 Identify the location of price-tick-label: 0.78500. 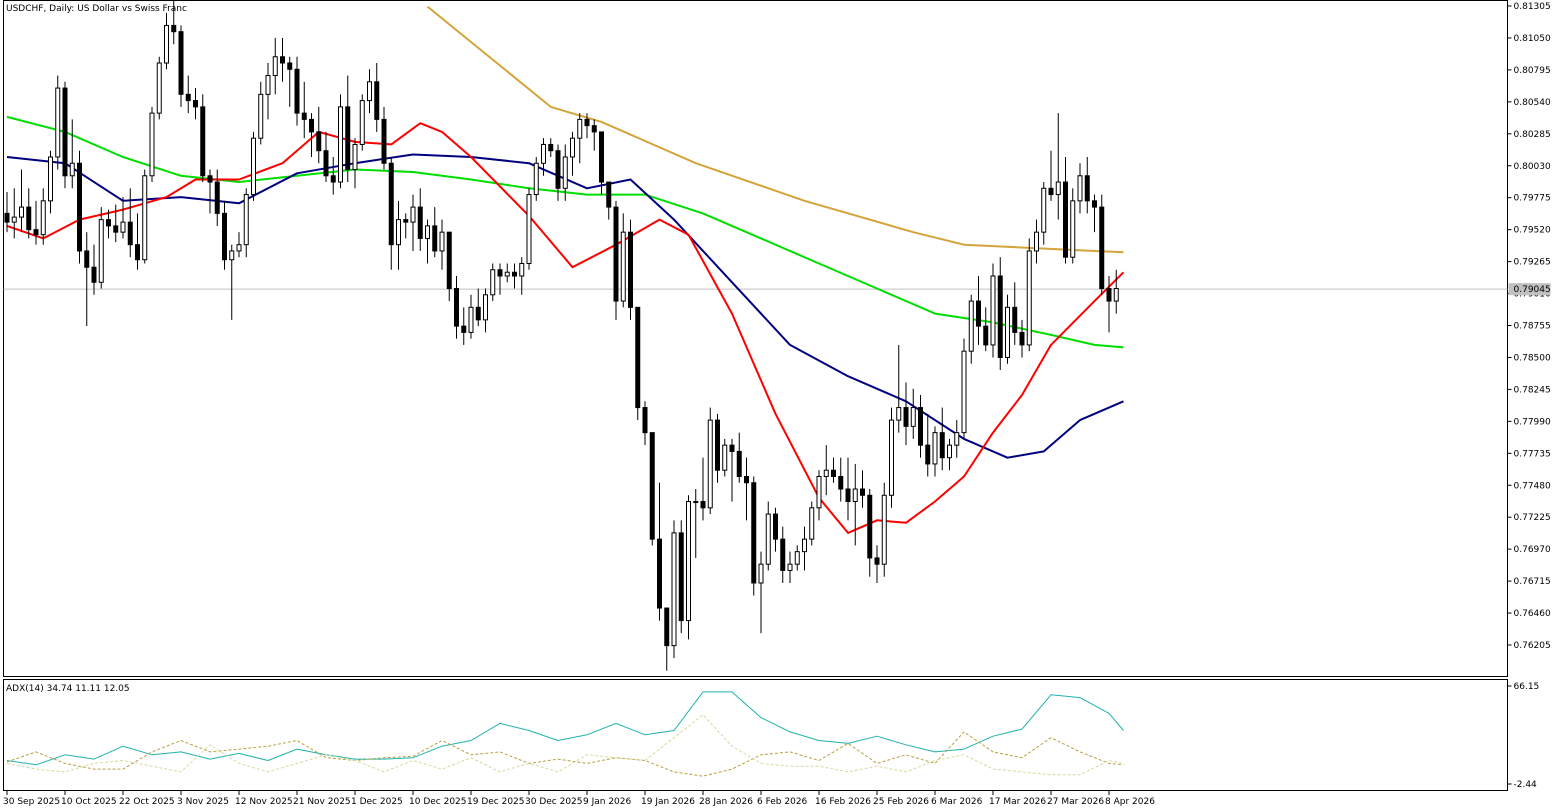
(1532, 358).